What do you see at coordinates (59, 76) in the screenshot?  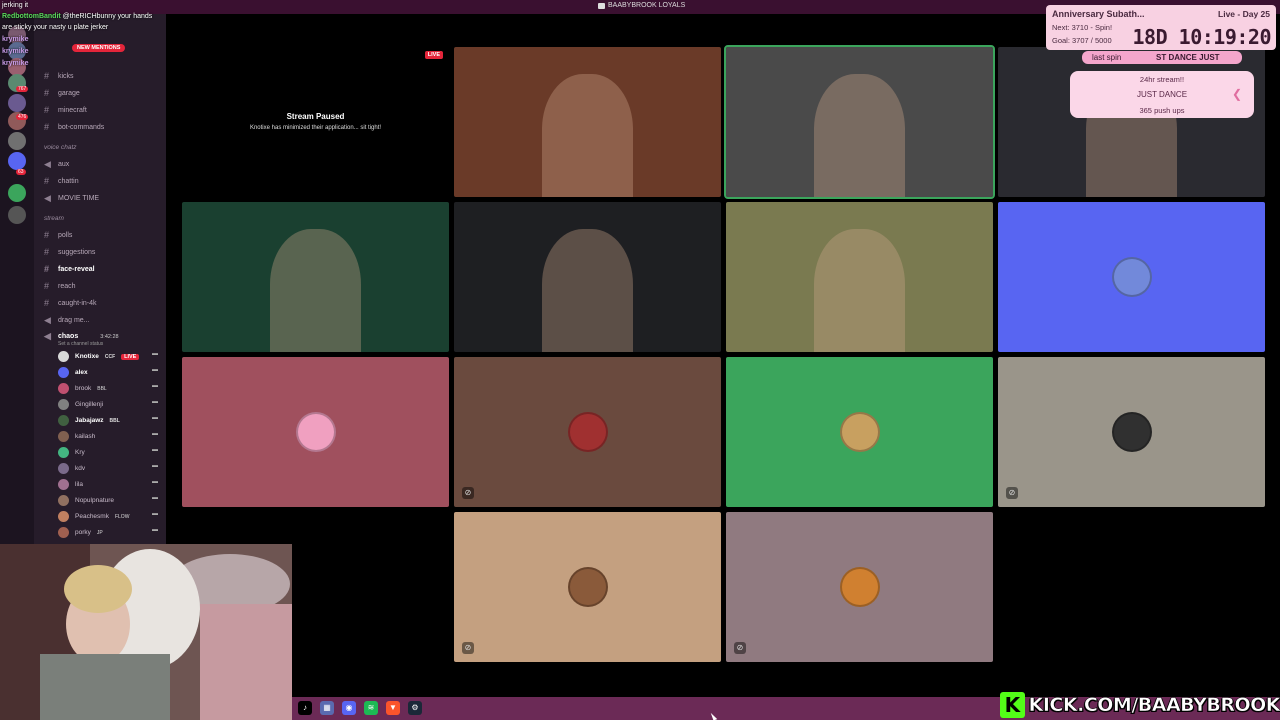 I see `channel-item: # kicks` at bounding box center [59, 76].